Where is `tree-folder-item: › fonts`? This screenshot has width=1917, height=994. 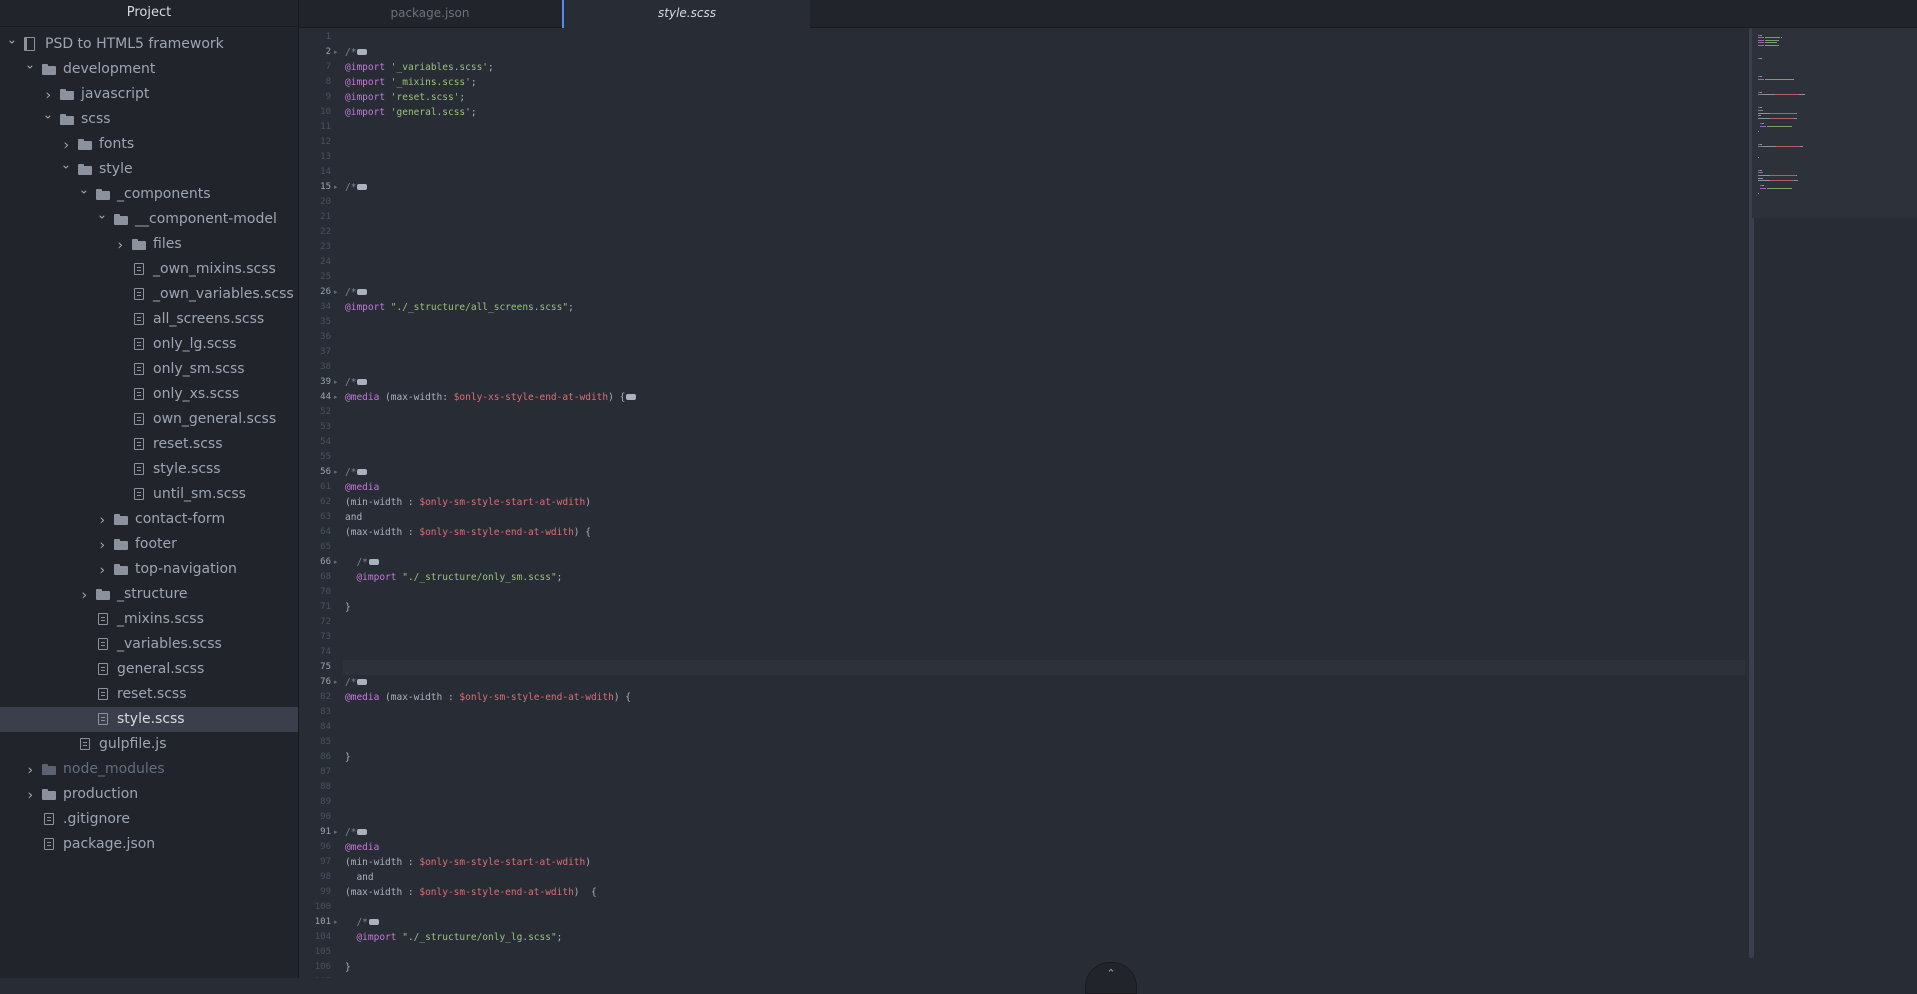
tree-folder-item: › fonts is located at coordinates (149, 144).